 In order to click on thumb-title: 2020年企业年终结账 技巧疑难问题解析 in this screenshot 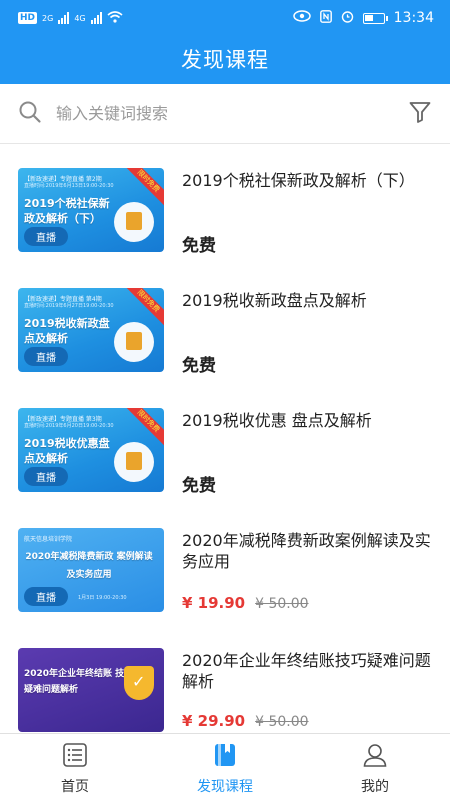, I will do `click(79, 682)`.